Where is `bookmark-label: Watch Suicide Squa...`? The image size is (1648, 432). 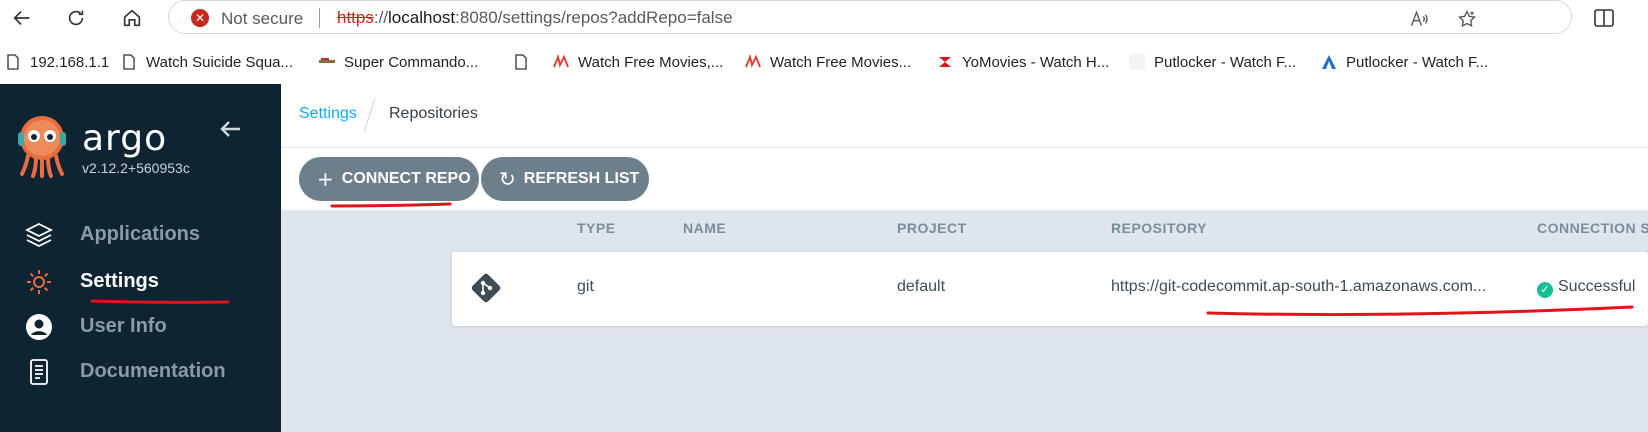
bookmark-label: Watch Suicide Squa... is located at coordinates (220, 62).